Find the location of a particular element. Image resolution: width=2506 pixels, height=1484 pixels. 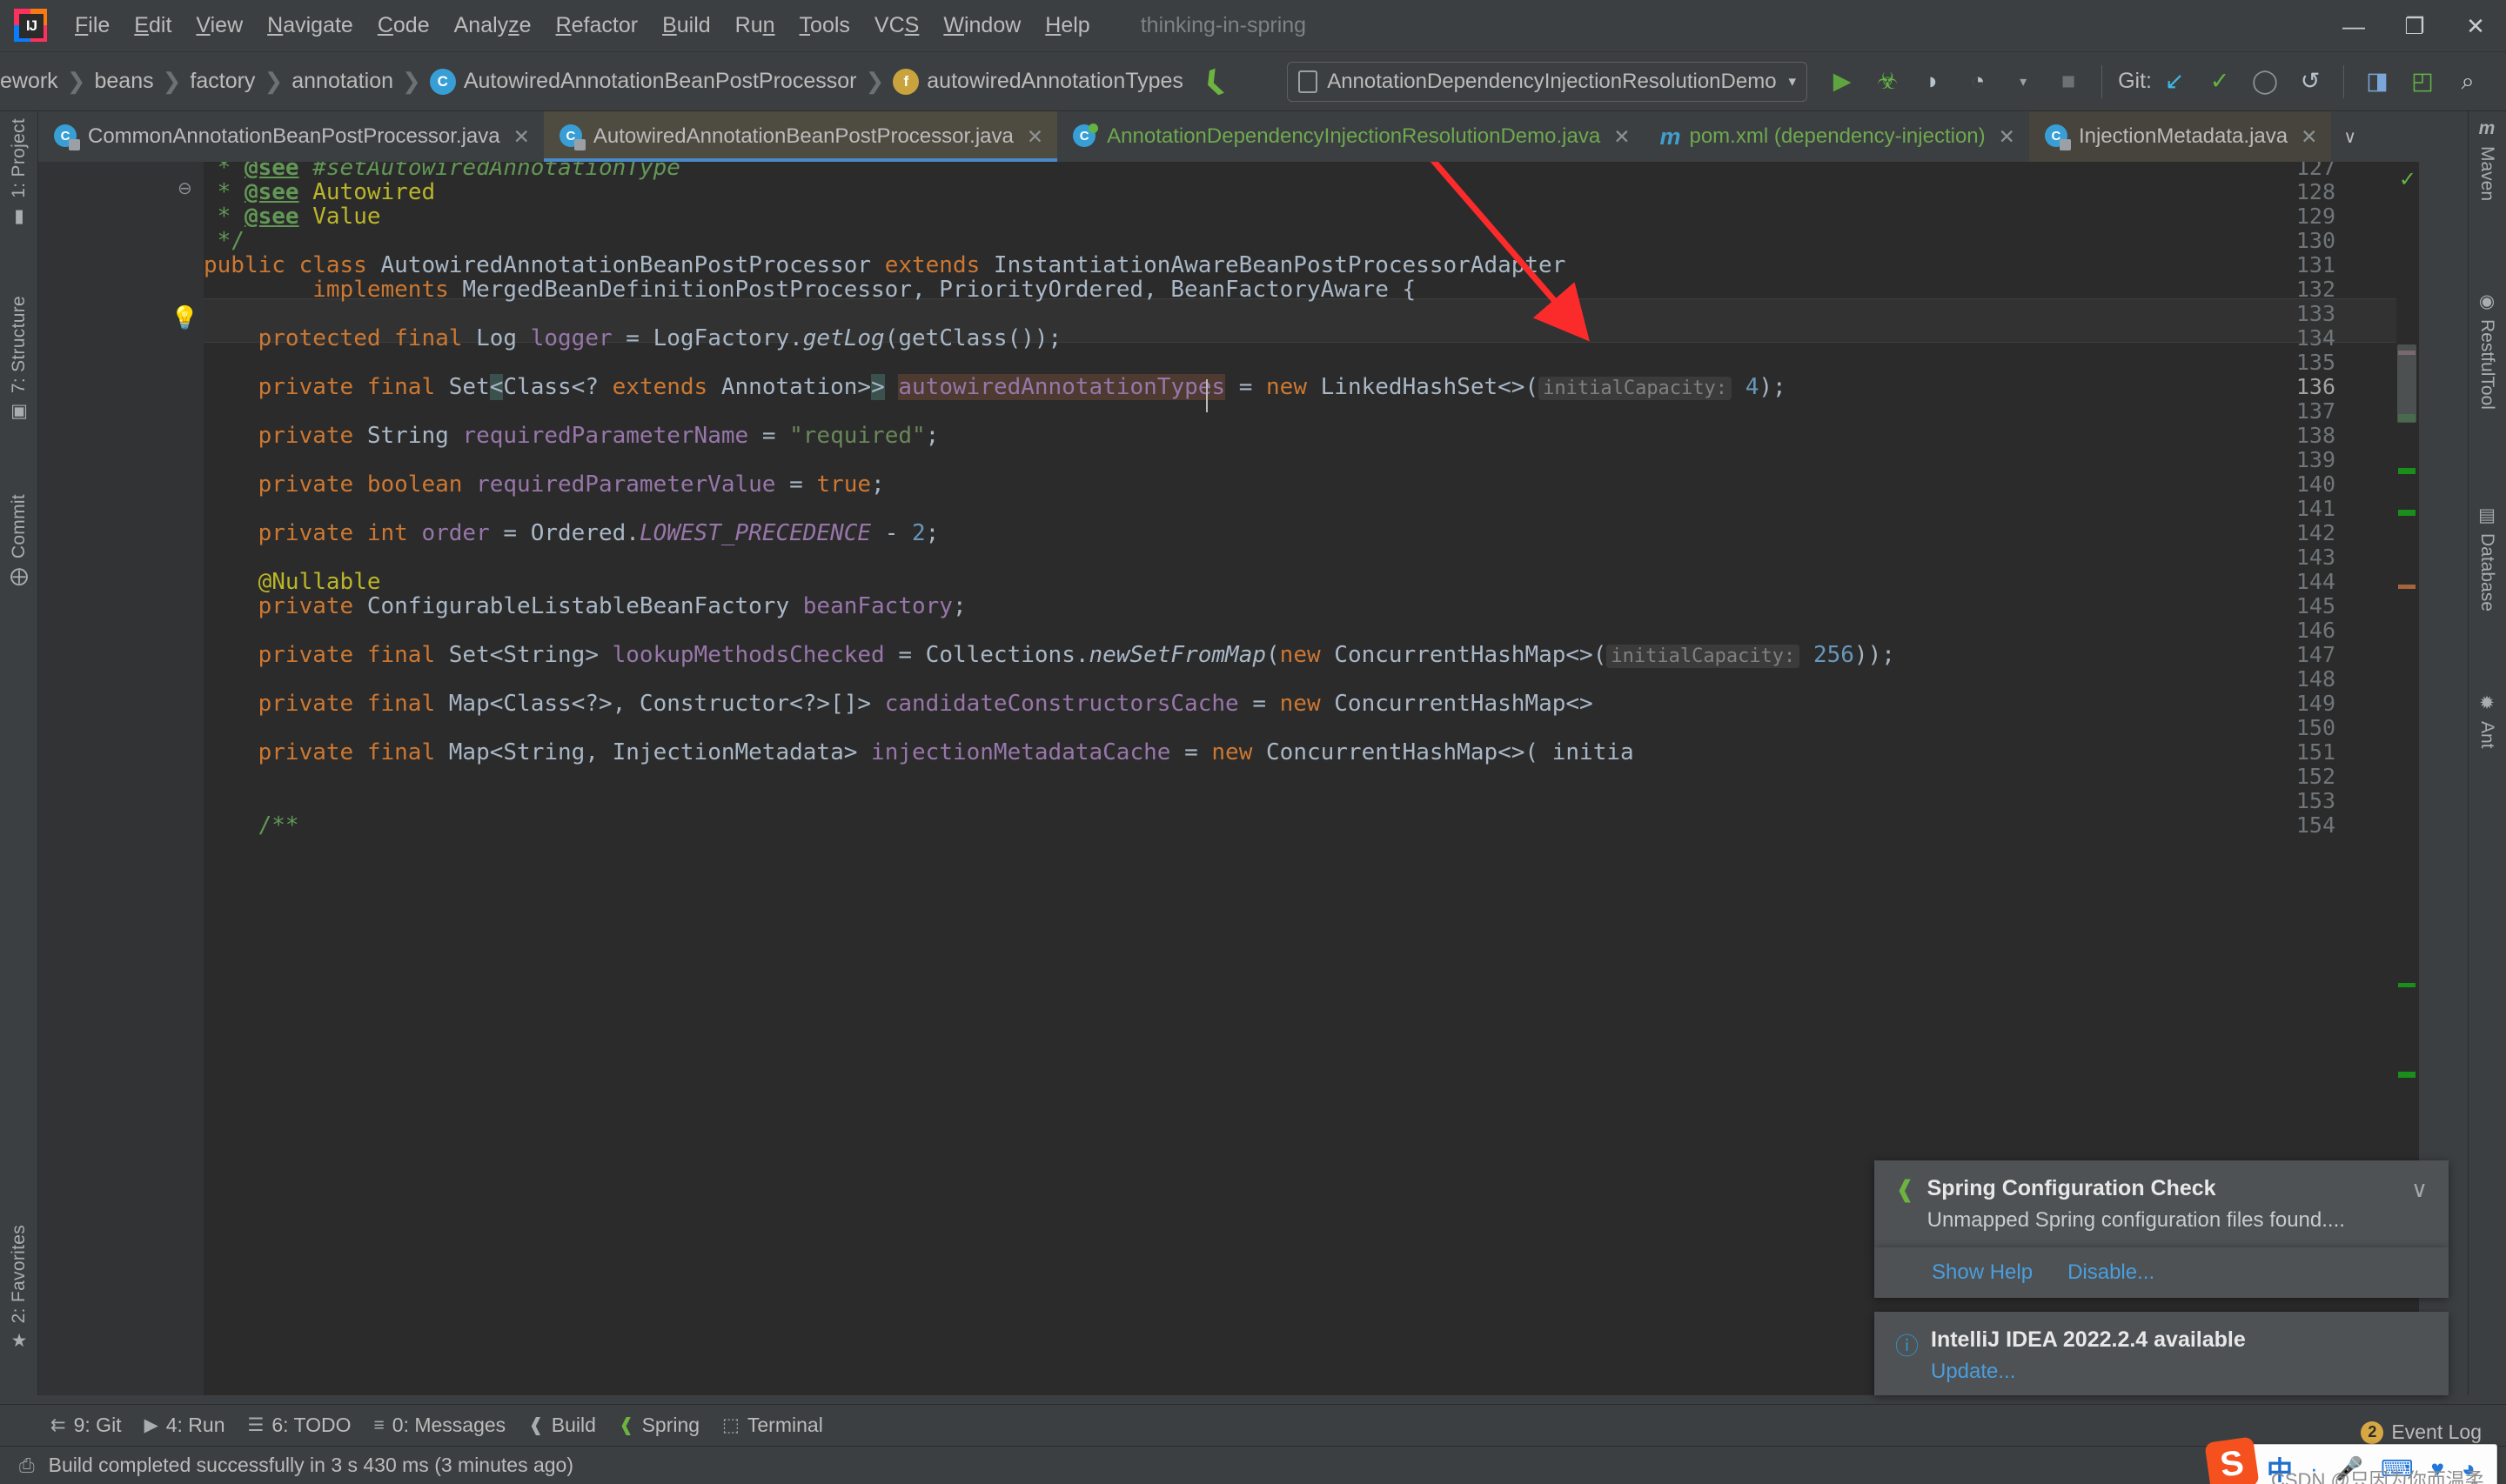

update-project-button: ↙ is located at coordinates (2174, 81).